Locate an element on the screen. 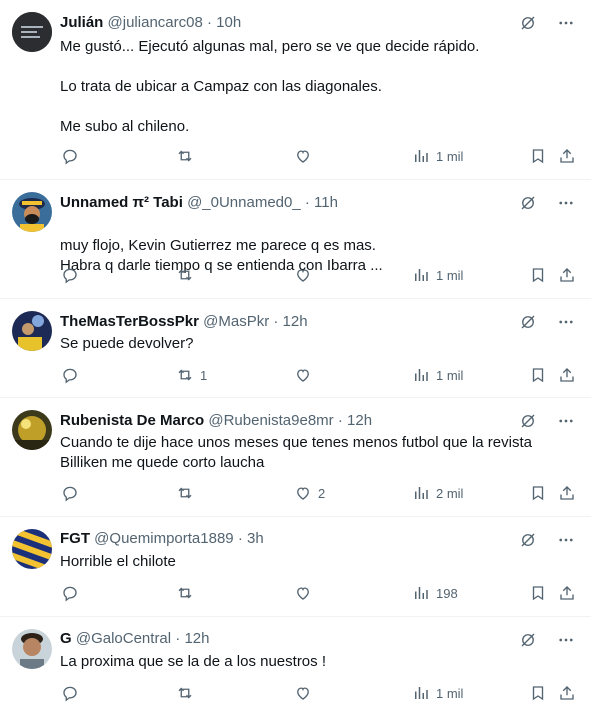  timestamp: 10h is located at coordinates (228, 22).